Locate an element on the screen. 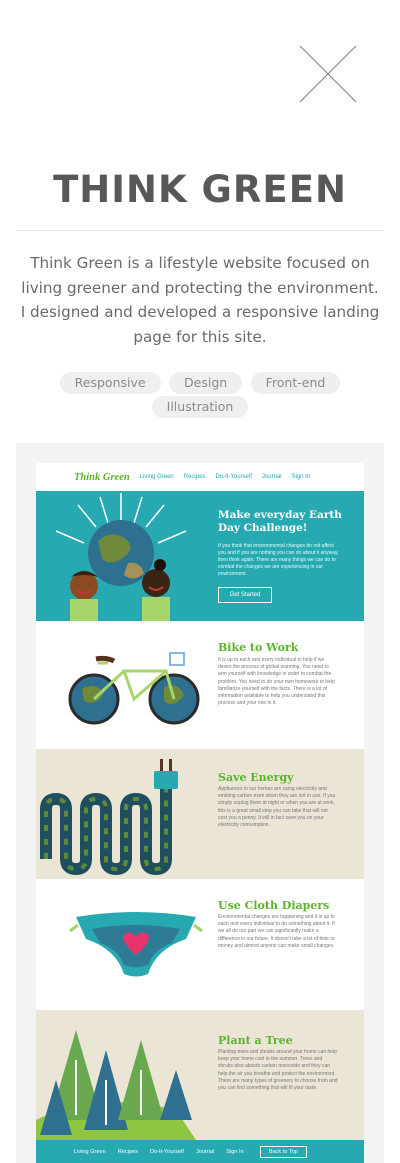 This screenshot has width=400, height=1163. mock-nav-recipes: Recipes is located at coordinates (194, 477).